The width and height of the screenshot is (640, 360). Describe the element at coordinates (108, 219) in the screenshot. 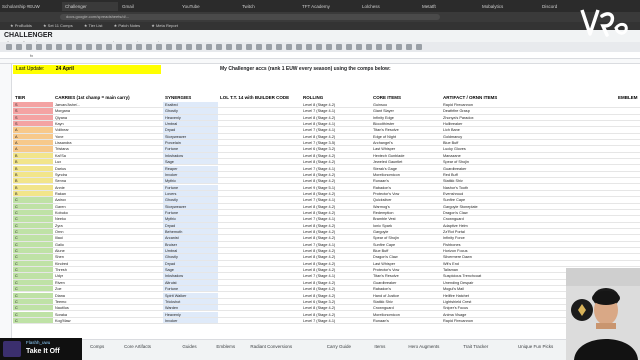

I see `carry-cell: Neeko` at that location.